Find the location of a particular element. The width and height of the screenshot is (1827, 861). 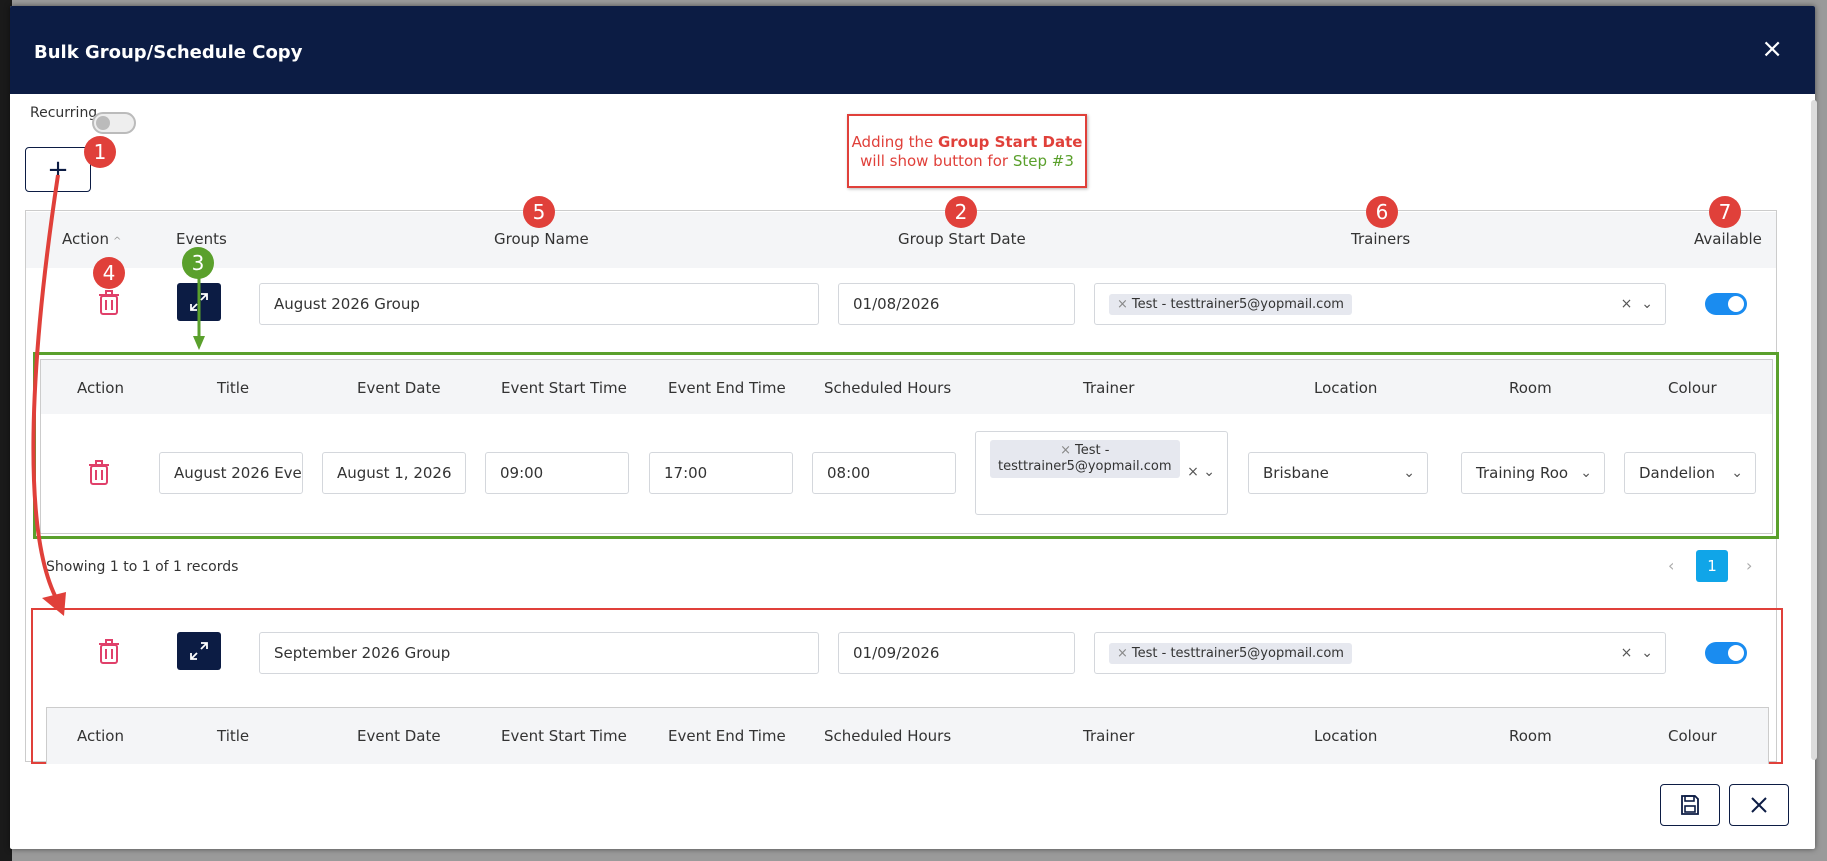

annotation-badge-3: 3 is located at coordinates (198, 263).